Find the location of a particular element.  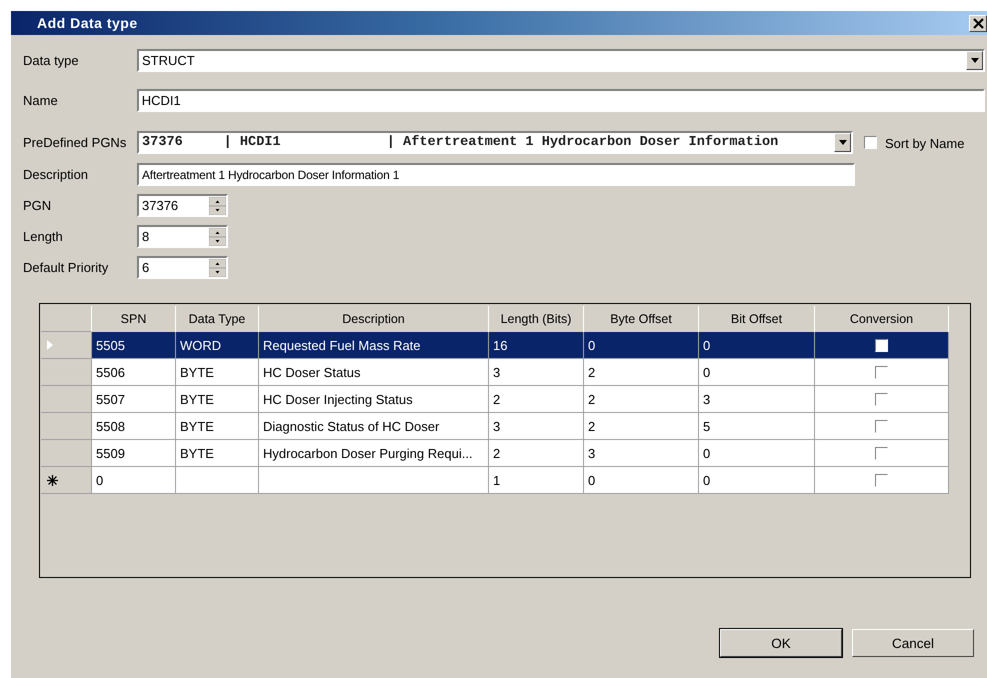

field-label: Data type is located at coordinates (51, 60).